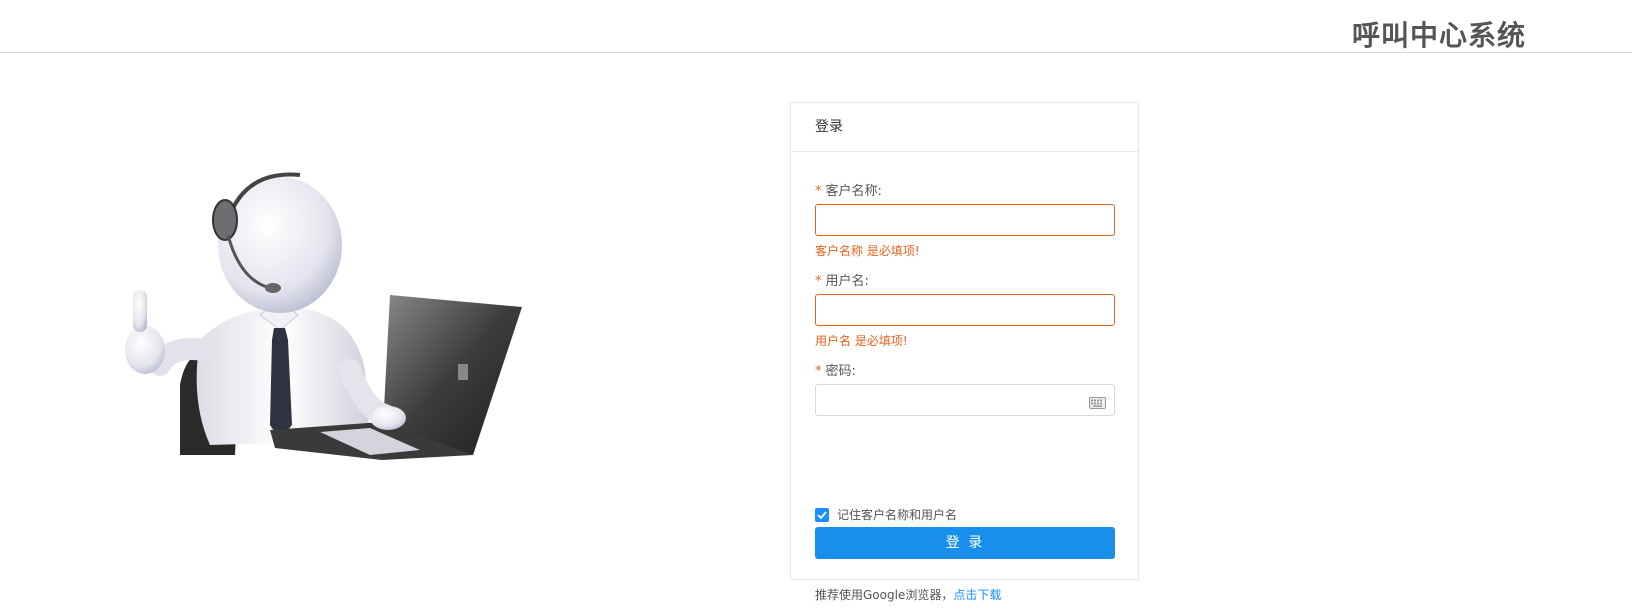 The width and height of the screenshot is (1632, 614). I want to click on remember-checkbox-row: 记住客户名称和用户名, so click(886, 514).